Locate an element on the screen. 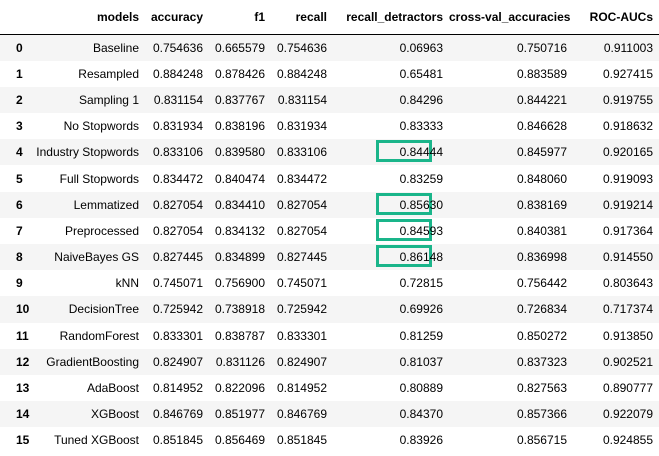 This screenshot has width=659, height=456. cell-model-name: Full Stopwords is located at coordinates (99, 178).